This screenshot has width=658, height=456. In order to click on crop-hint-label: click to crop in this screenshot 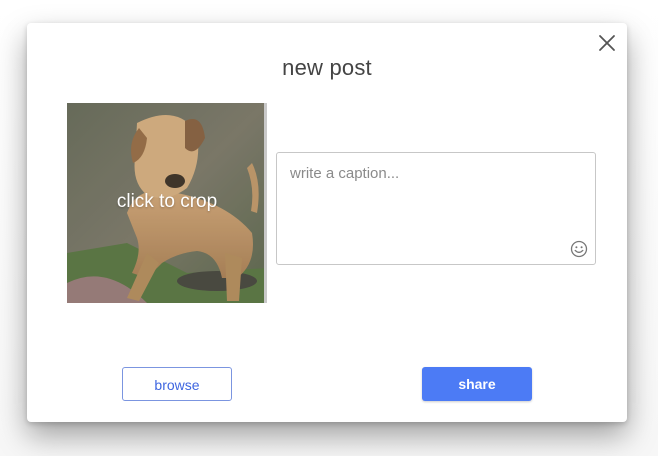, I will do `click(167, 201)`.